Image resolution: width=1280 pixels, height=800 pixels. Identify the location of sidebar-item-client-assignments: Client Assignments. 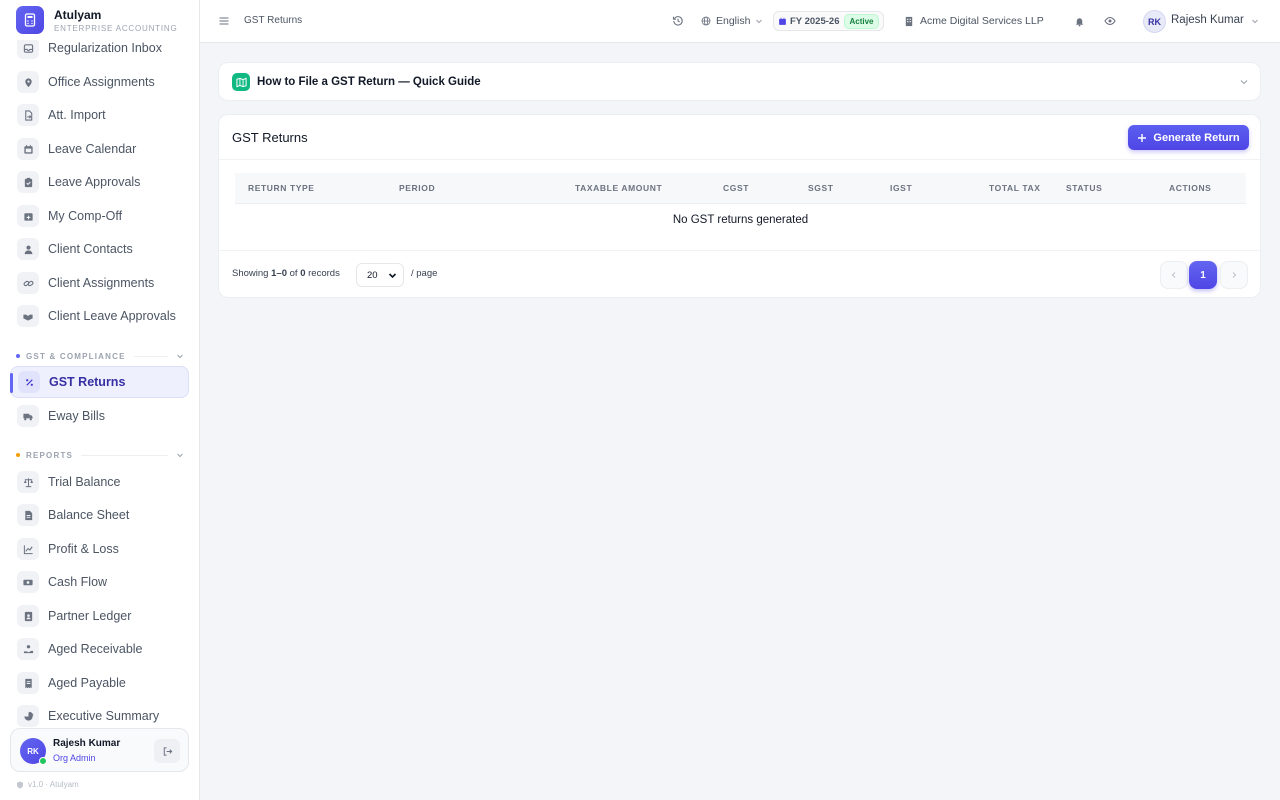
(99, 283).